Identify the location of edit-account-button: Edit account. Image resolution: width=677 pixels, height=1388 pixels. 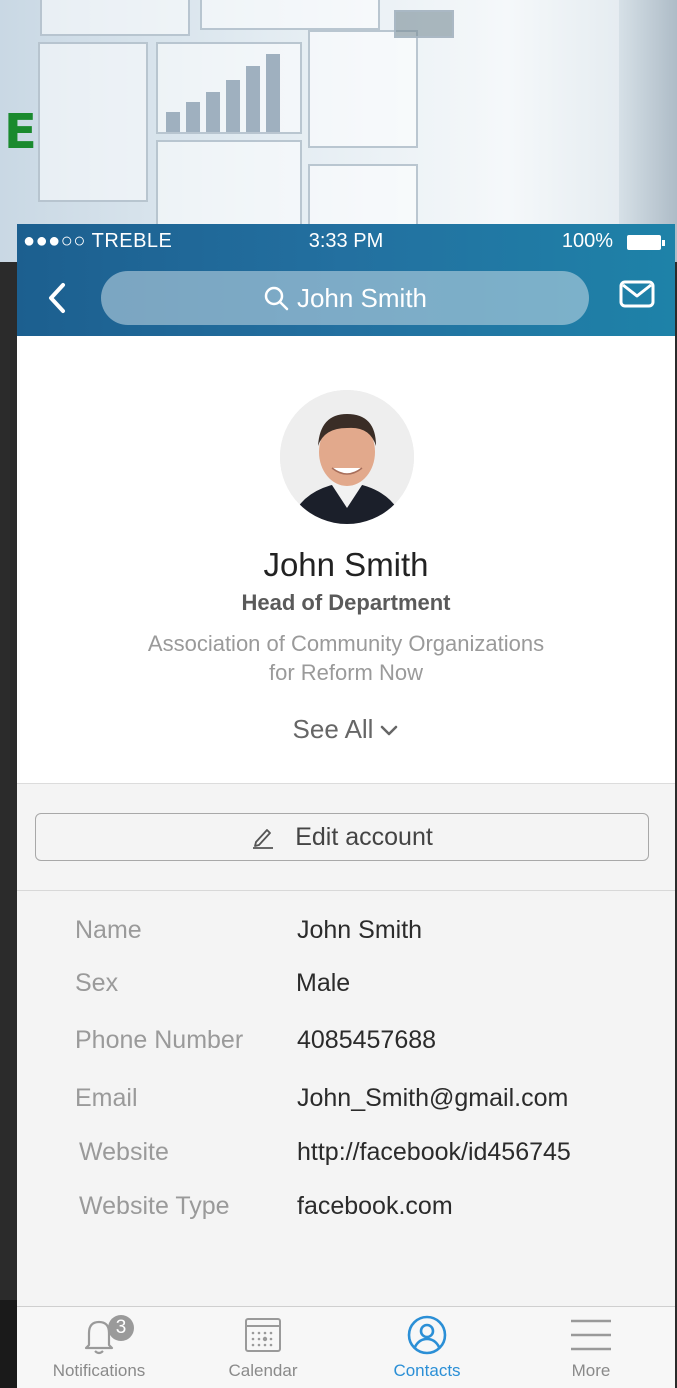
(342, 837).